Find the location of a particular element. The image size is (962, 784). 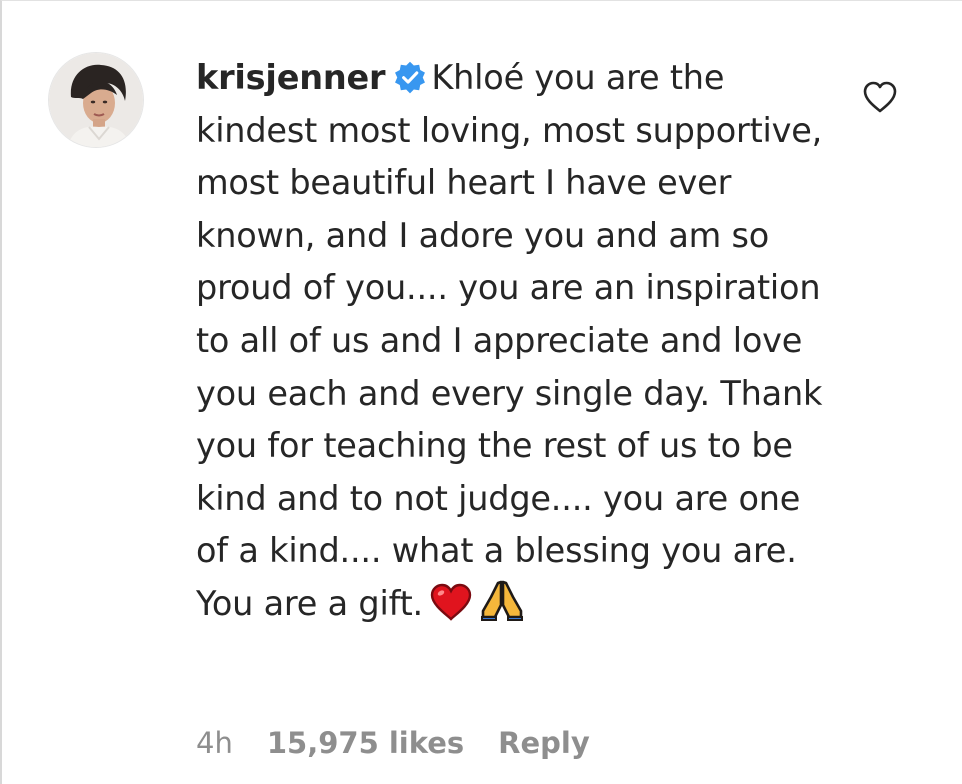

avatar is located at coordinates (96, 100).